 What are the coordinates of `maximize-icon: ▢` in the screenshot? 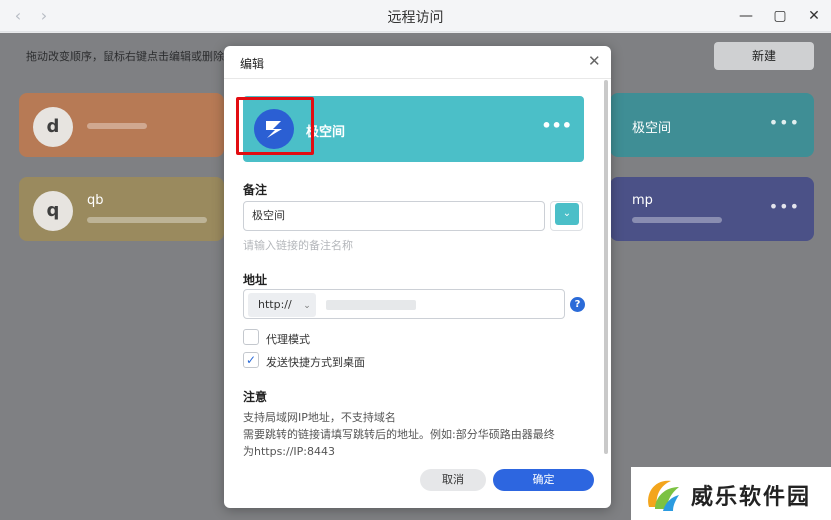 It's located at (780, 16).